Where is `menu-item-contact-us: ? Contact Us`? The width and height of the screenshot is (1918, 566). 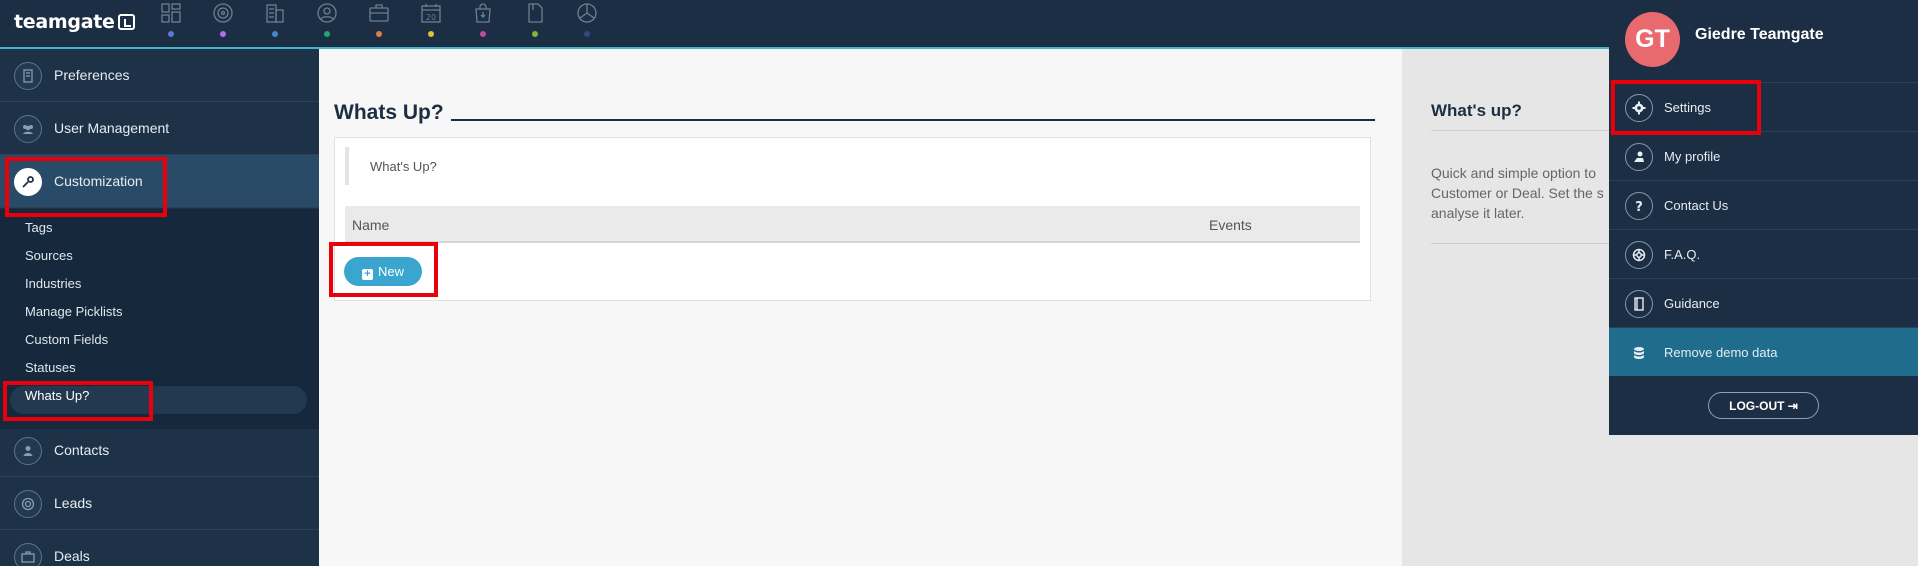 menu-item-contact-us: ? Contact Us is located at coordinates (1763, 204).